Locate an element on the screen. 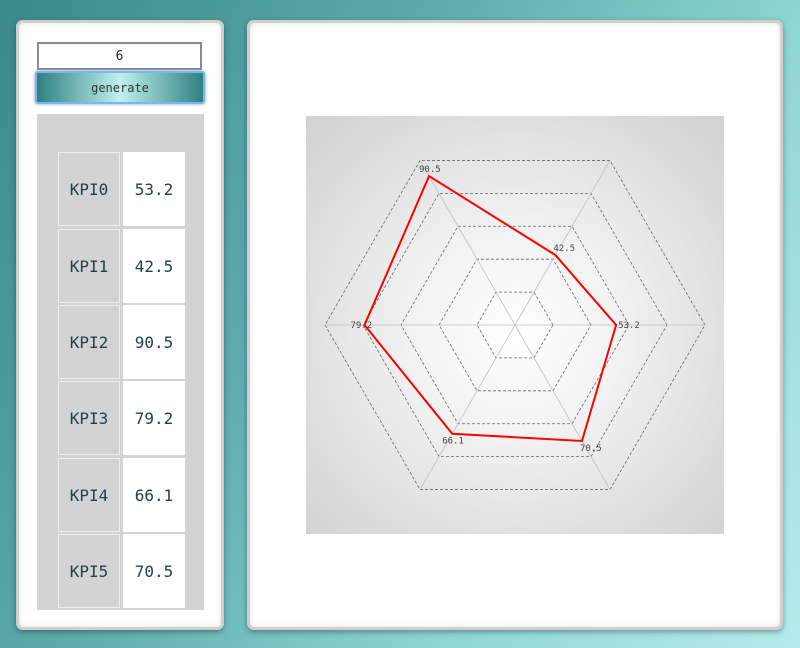 This screenshot has height=648, width=800. kpi-name: KPI4 is located at coordinates (89, 495).